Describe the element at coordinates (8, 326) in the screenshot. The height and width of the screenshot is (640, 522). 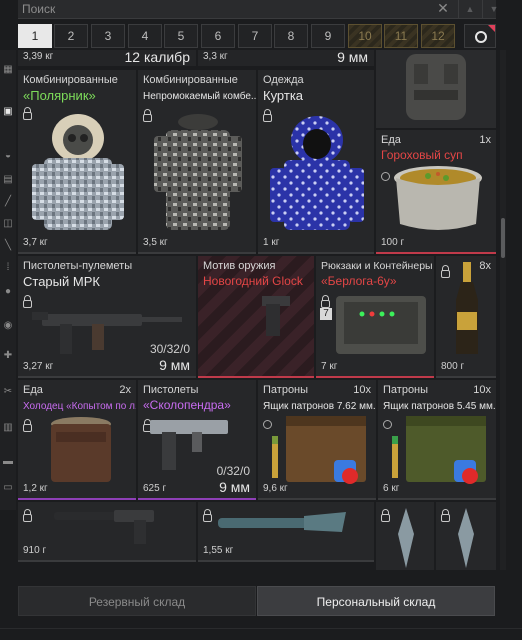
I see `filter-food-icon: ◉` at that location.